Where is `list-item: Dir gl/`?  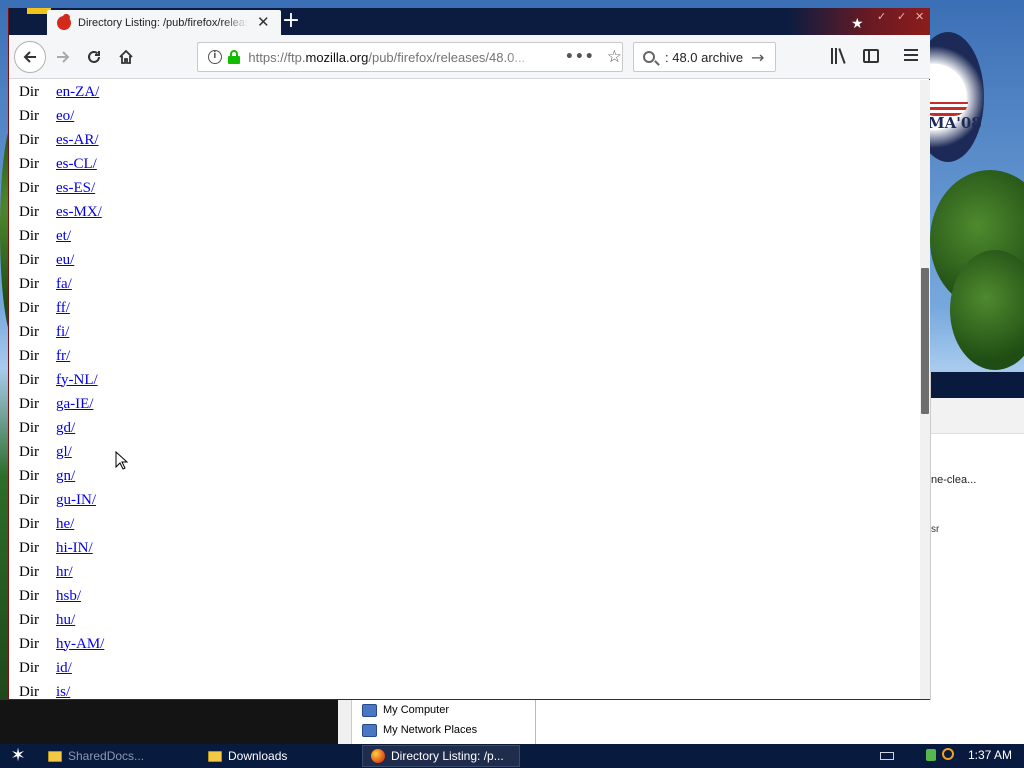 list-item: Dir gl/ is located at coordinates (61, 452).